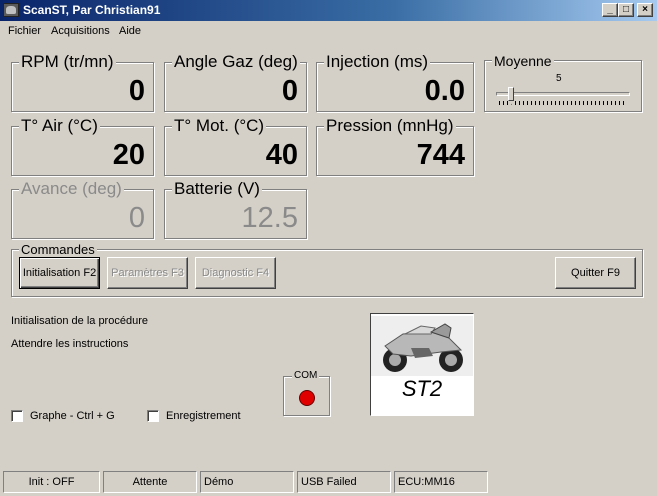  Describe the element at coordinates (235, 82) in the screenshot. I see `angle-gaz-gauge: Angle Gaz (deg) 0` at that location.